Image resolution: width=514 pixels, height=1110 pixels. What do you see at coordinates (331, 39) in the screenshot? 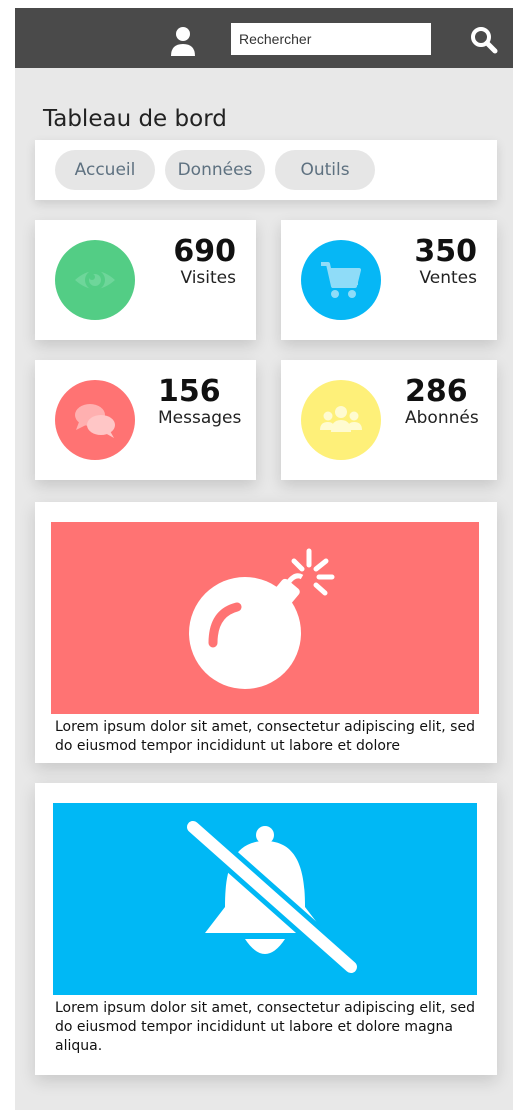
I see `search-input` at bounding box center [331, 39].